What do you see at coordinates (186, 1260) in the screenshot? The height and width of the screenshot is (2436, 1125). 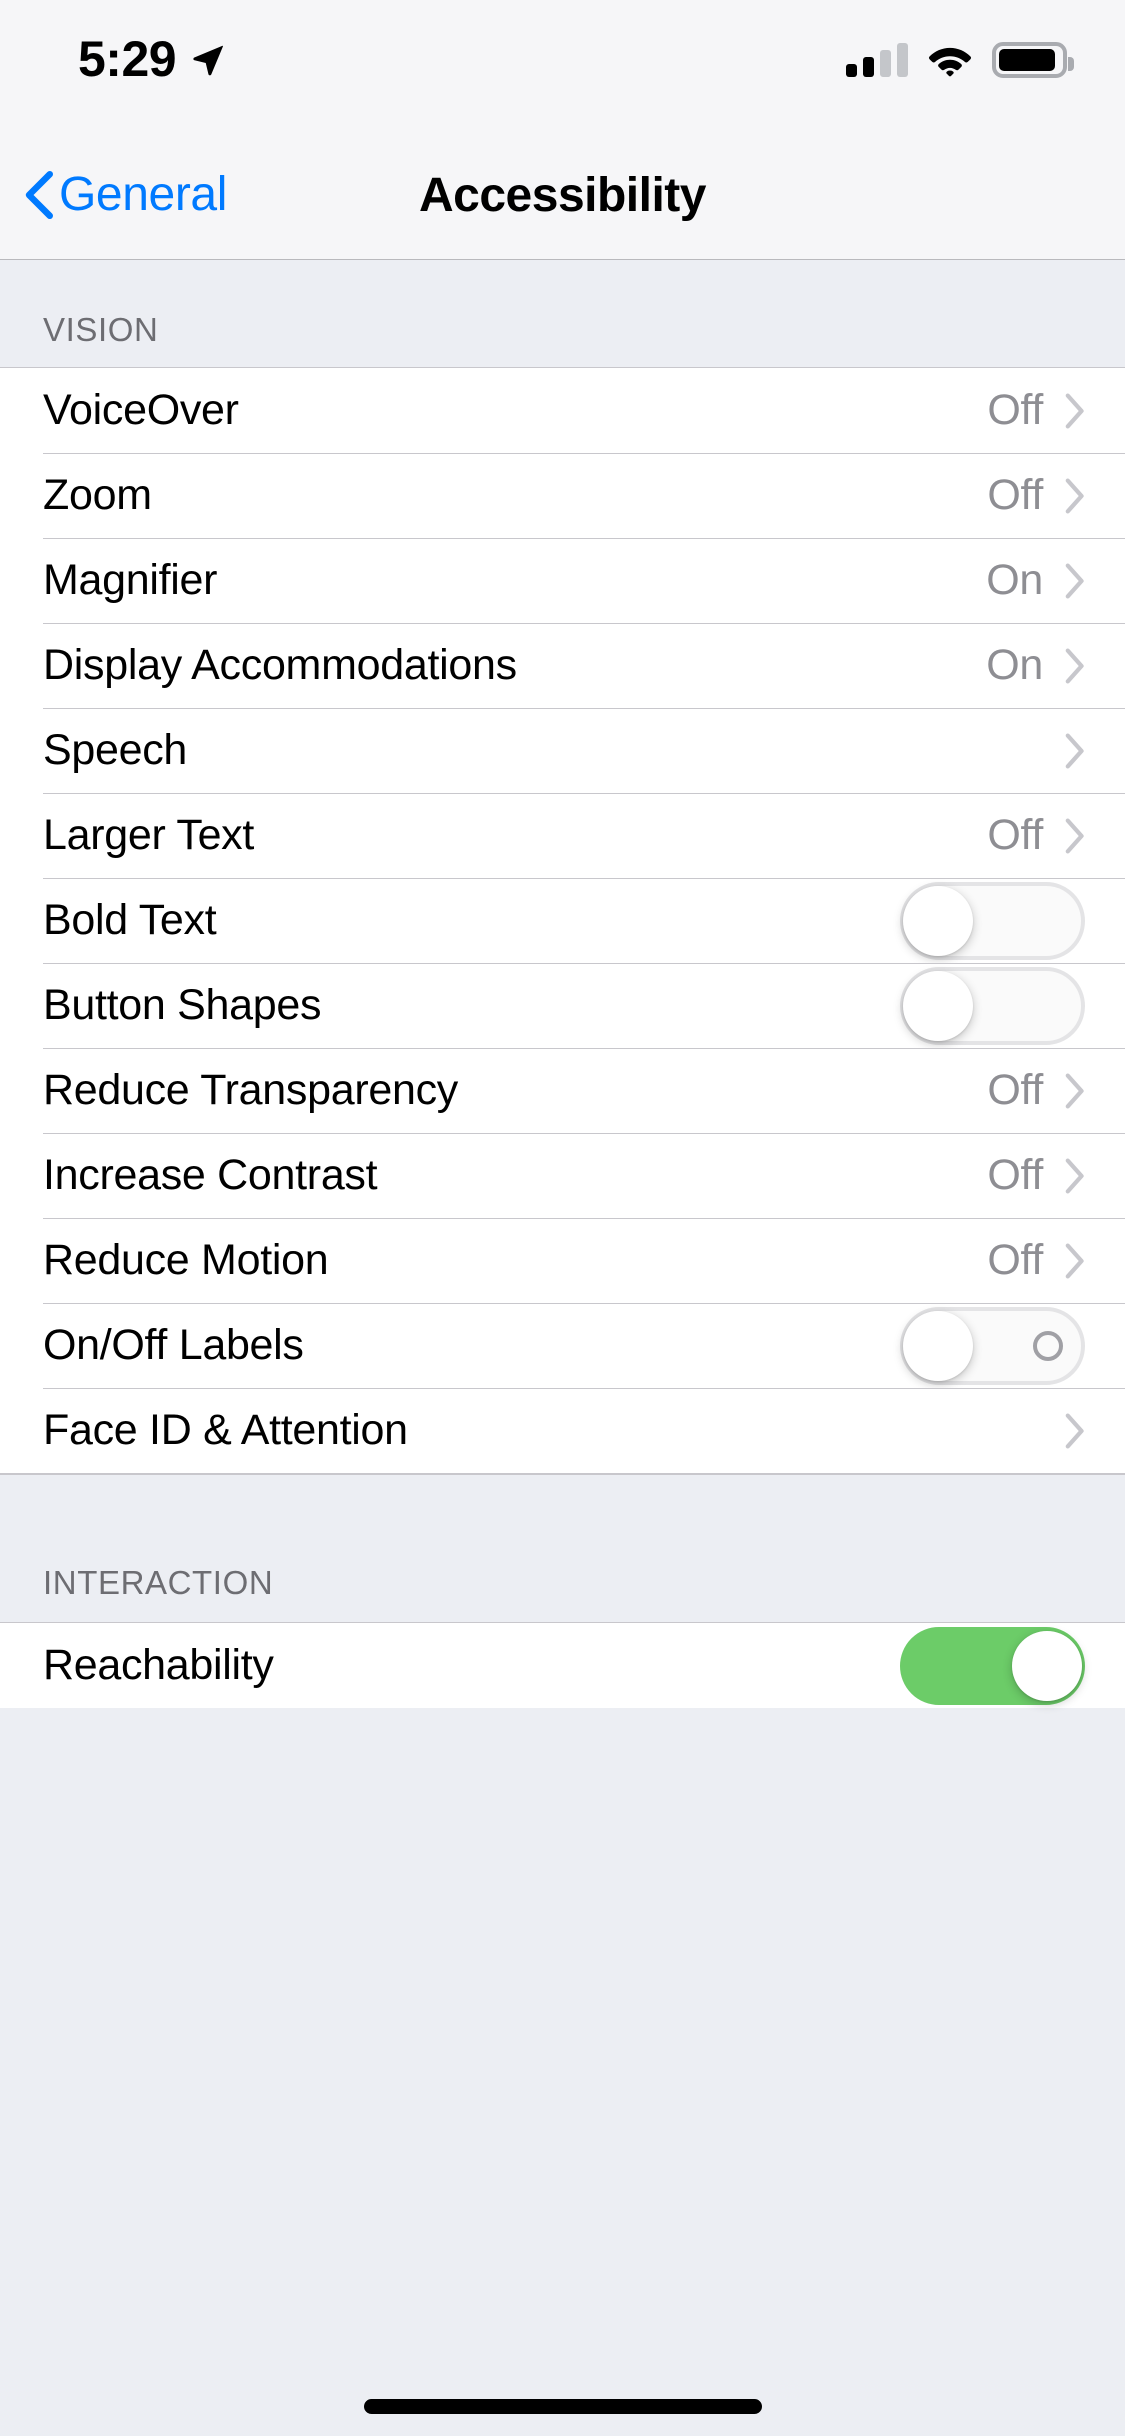 I see `list-item-label: Reduce Motion` at bounding box center [186, 1260].